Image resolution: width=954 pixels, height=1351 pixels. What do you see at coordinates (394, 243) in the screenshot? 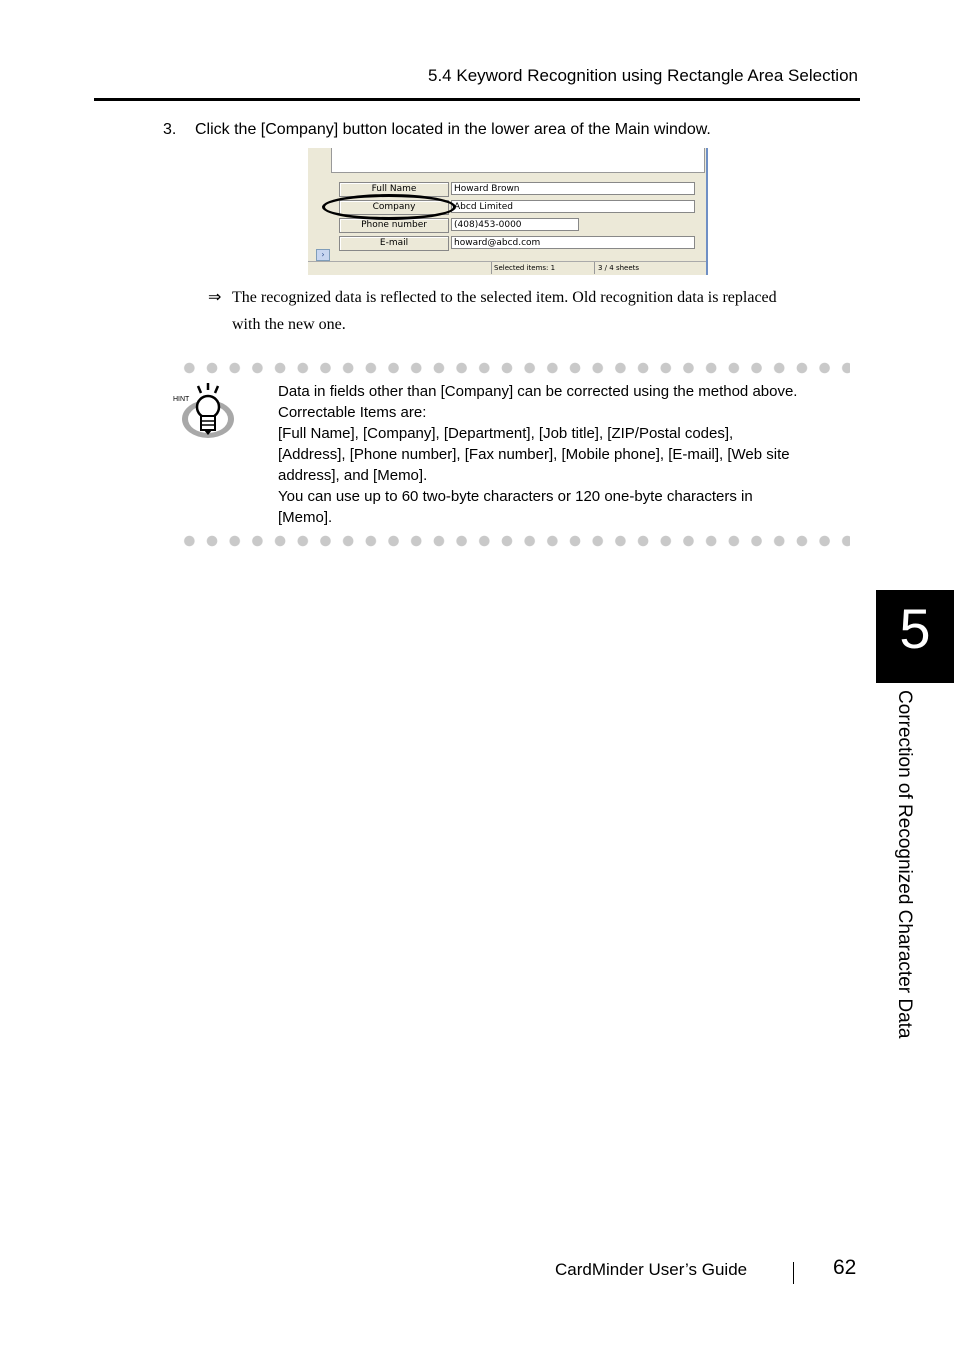
I see `email-button: E-mail` at bounding box center [394, 243].